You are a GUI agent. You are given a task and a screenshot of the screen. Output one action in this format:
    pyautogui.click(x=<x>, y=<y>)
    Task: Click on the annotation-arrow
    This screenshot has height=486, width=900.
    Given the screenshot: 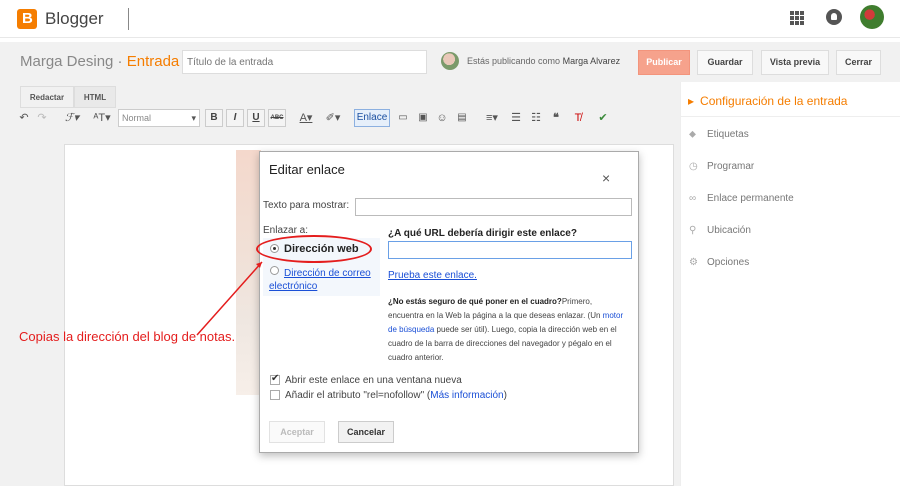 What is the action you would take?
    pyautogui.click(x=229, y=298)
    